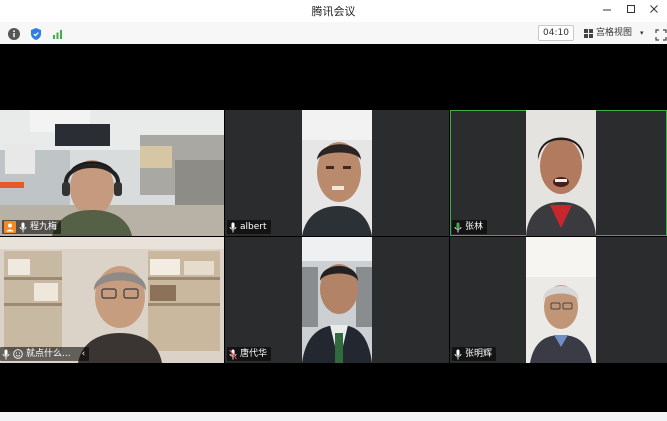  Describe the element at coordinates (84, 354) in the screenshot. I see `chevron-left-icon: ‹` at that location.